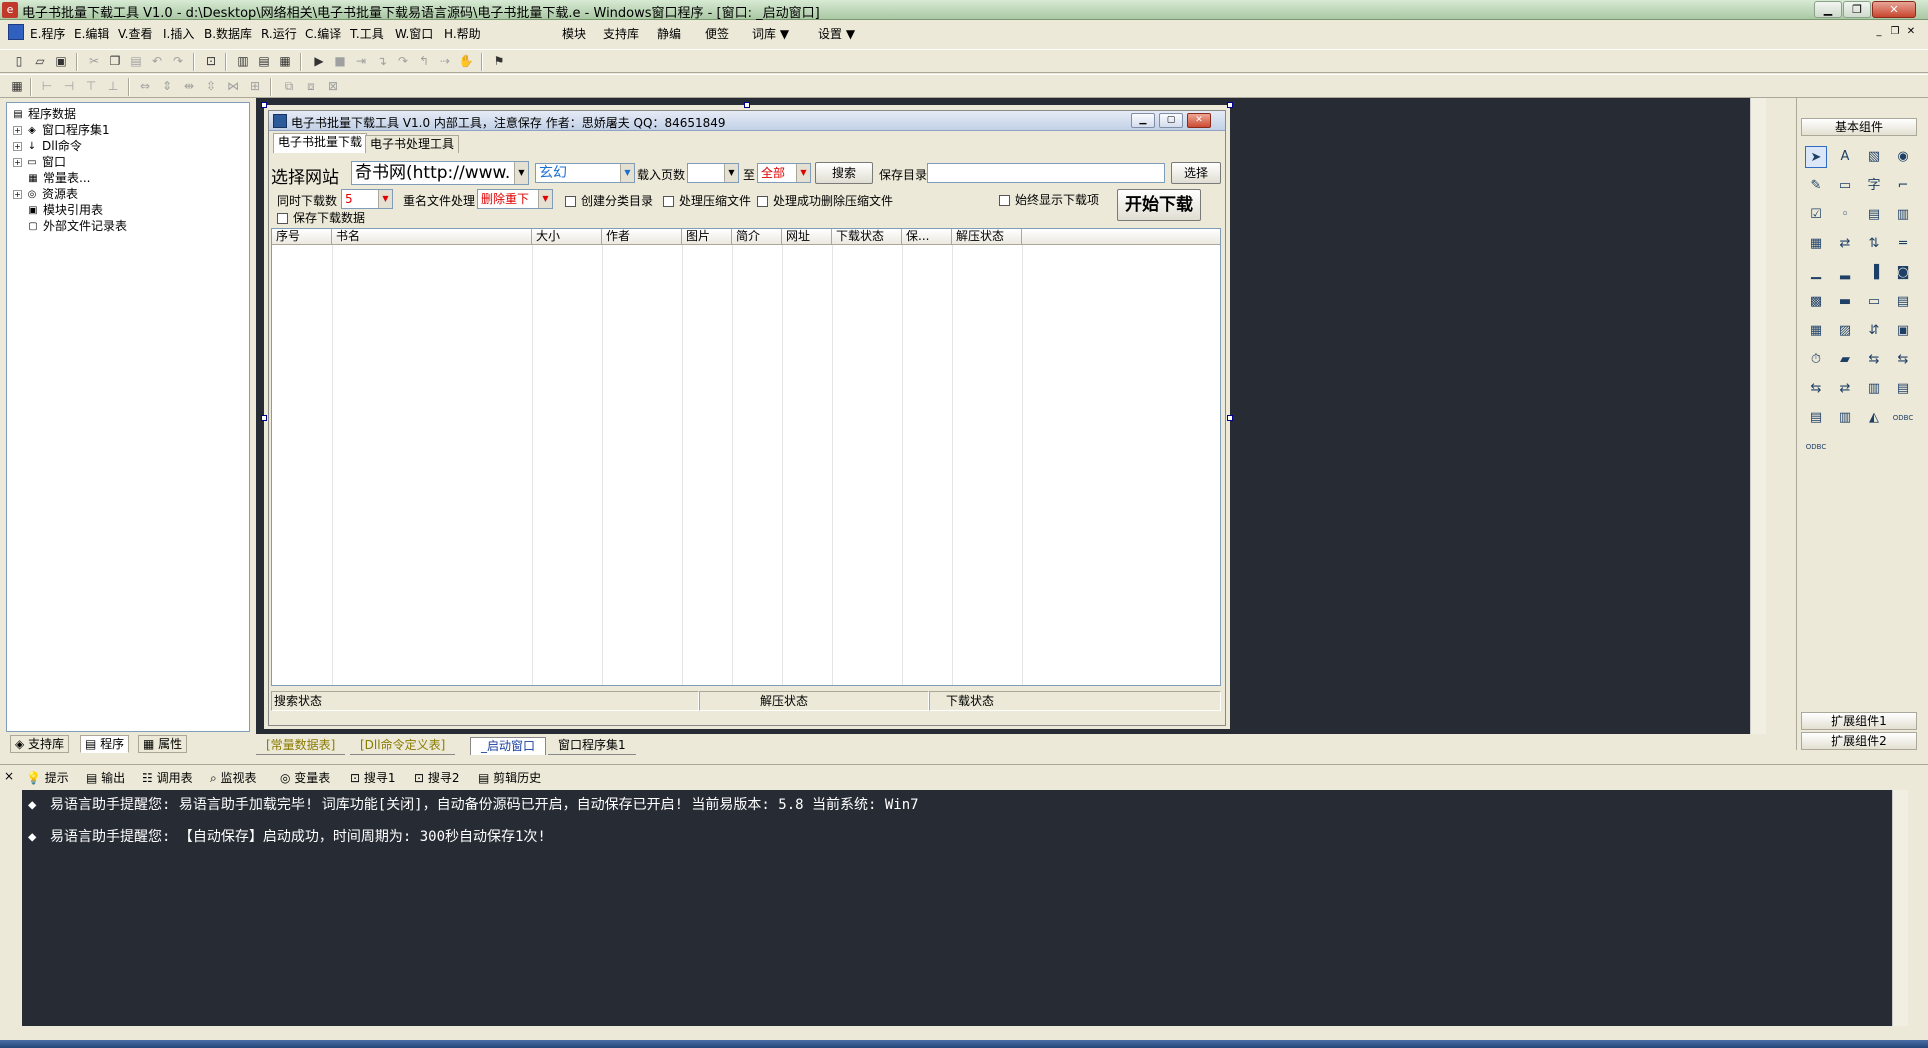 This screenshot has height=1048, width=1928. I want to click on menu-database: B.数据库, so click(228, 33).